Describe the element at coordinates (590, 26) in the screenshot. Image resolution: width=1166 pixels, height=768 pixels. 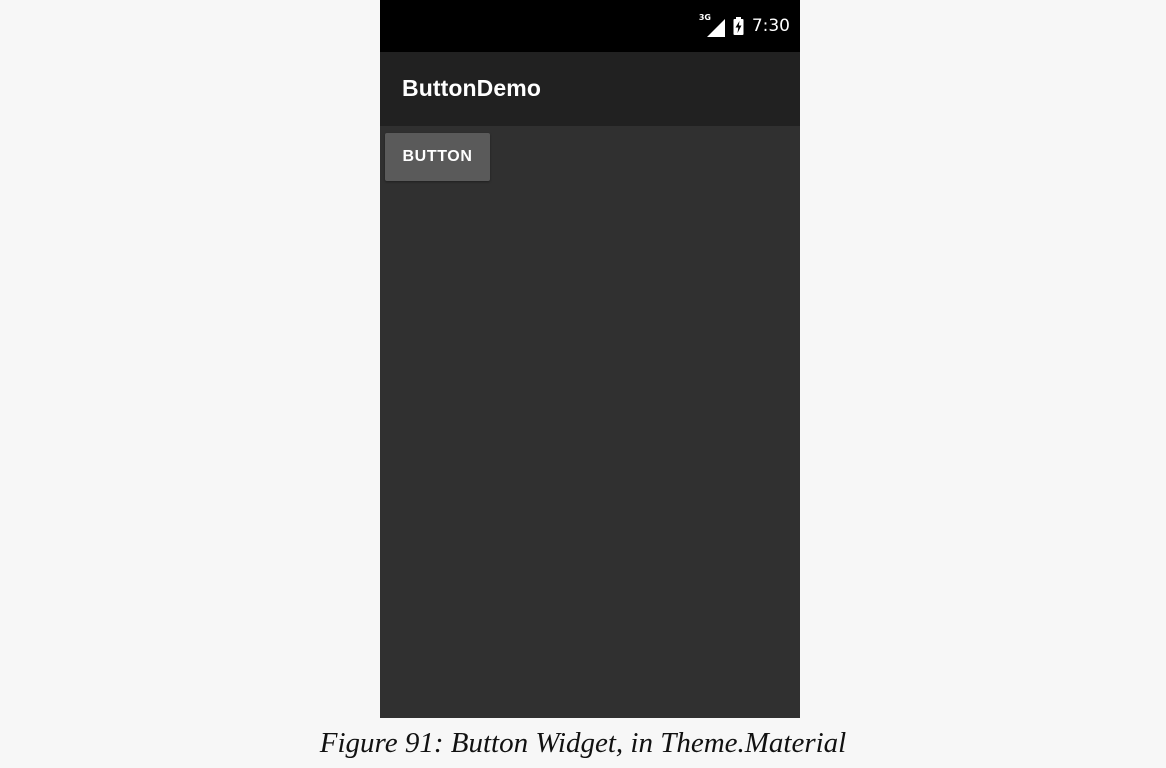
I see `status-bar: 3G 7:30` at that location.